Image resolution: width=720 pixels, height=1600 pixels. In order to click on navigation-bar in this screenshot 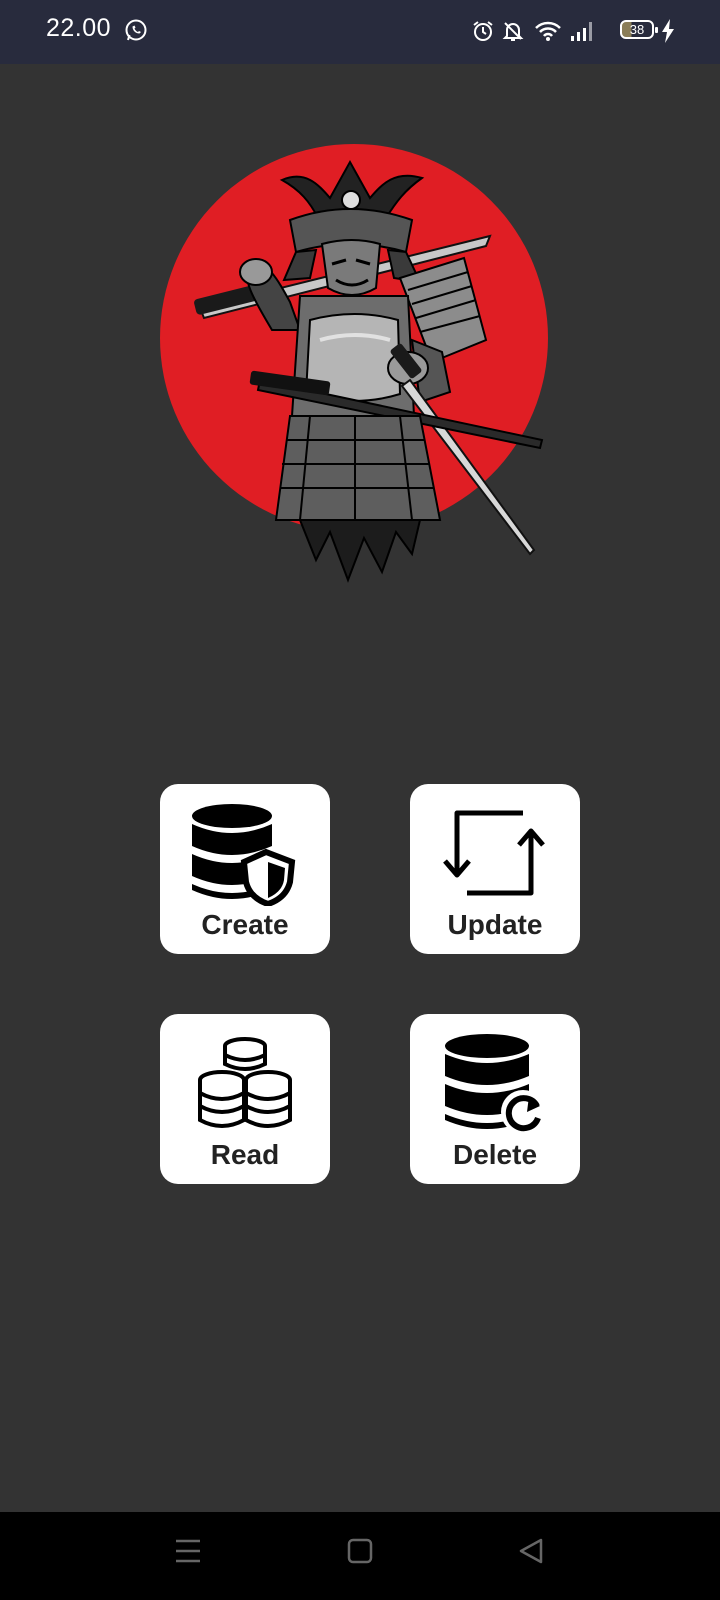, I will do `click(360, 1556)`.